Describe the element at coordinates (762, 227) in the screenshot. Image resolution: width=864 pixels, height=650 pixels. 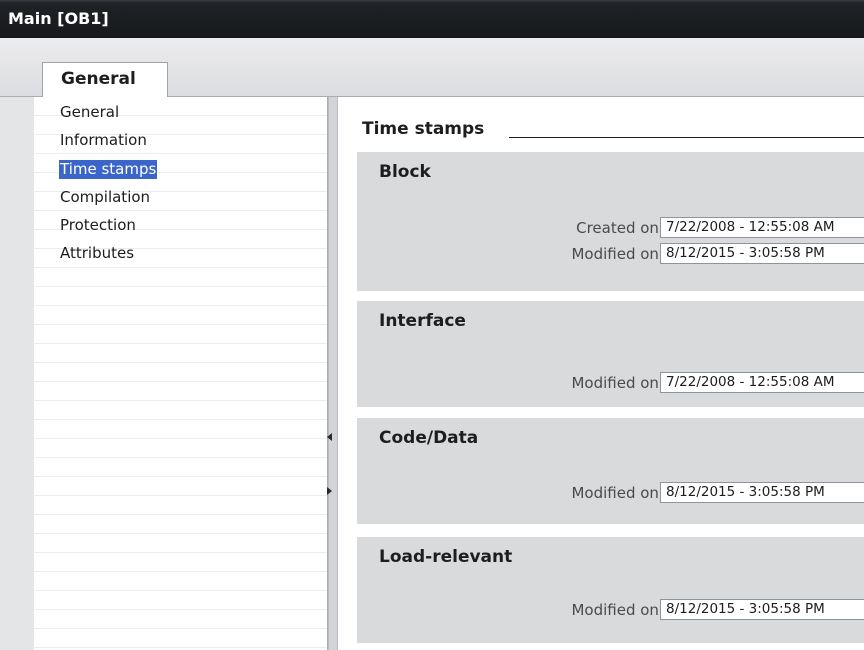
I see `created-on-field: 7/22/2008 - 12:55:08 AM` at that location.